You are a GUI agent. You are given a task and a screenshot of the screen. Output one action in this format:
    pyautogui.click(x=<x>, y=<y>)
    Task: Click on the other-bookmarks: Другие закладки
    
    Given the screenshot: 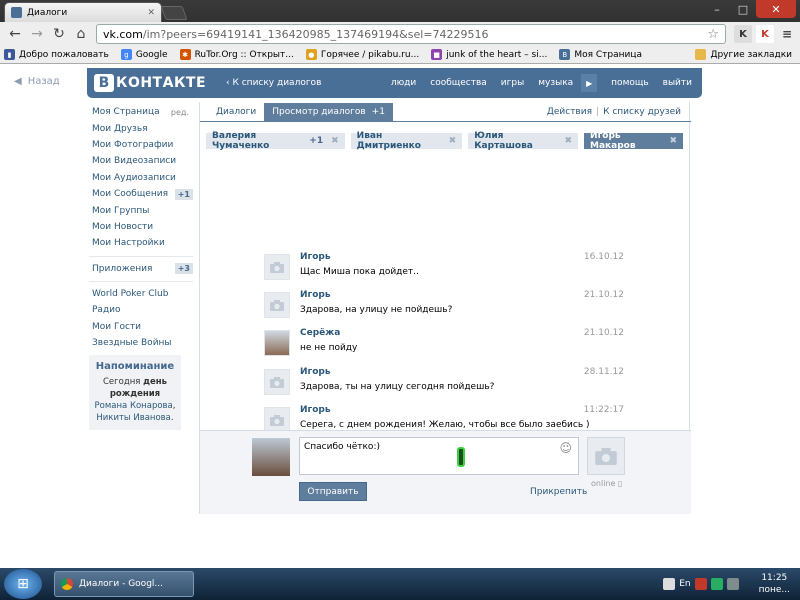 What is the action you would take?
    pyautogui.click(x=743, y=54)
    